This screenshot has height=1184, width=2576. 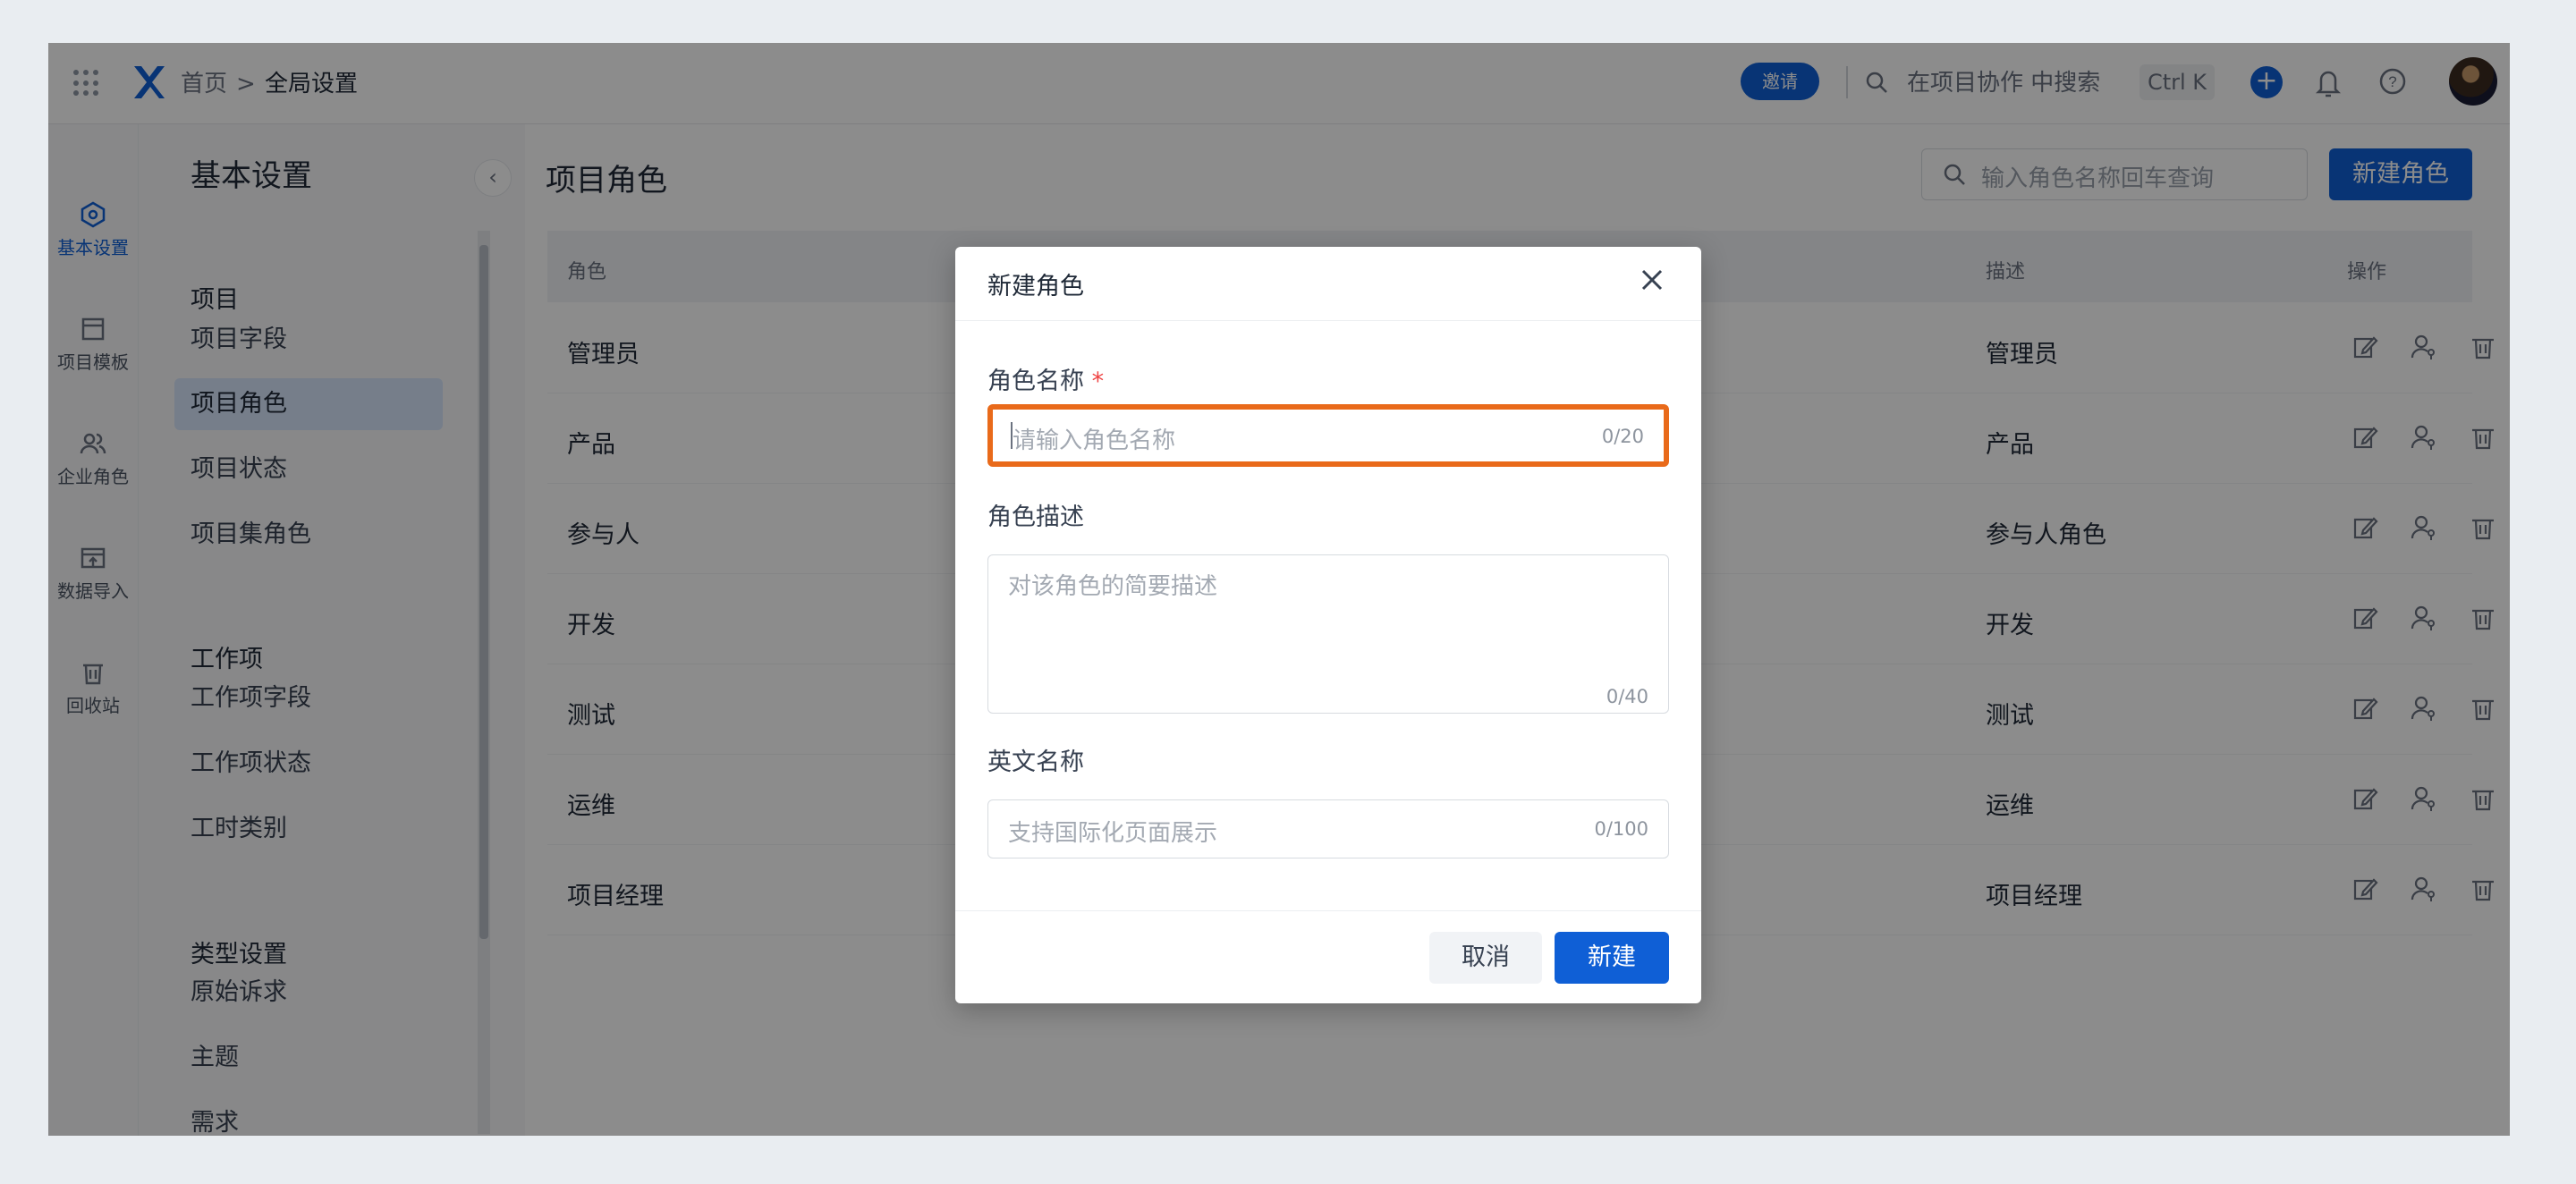 What do you see at coordinates (1035, 762) in the screenshot?
I see `english-name-label: 英文名称` at bounding box center [1035, 762].